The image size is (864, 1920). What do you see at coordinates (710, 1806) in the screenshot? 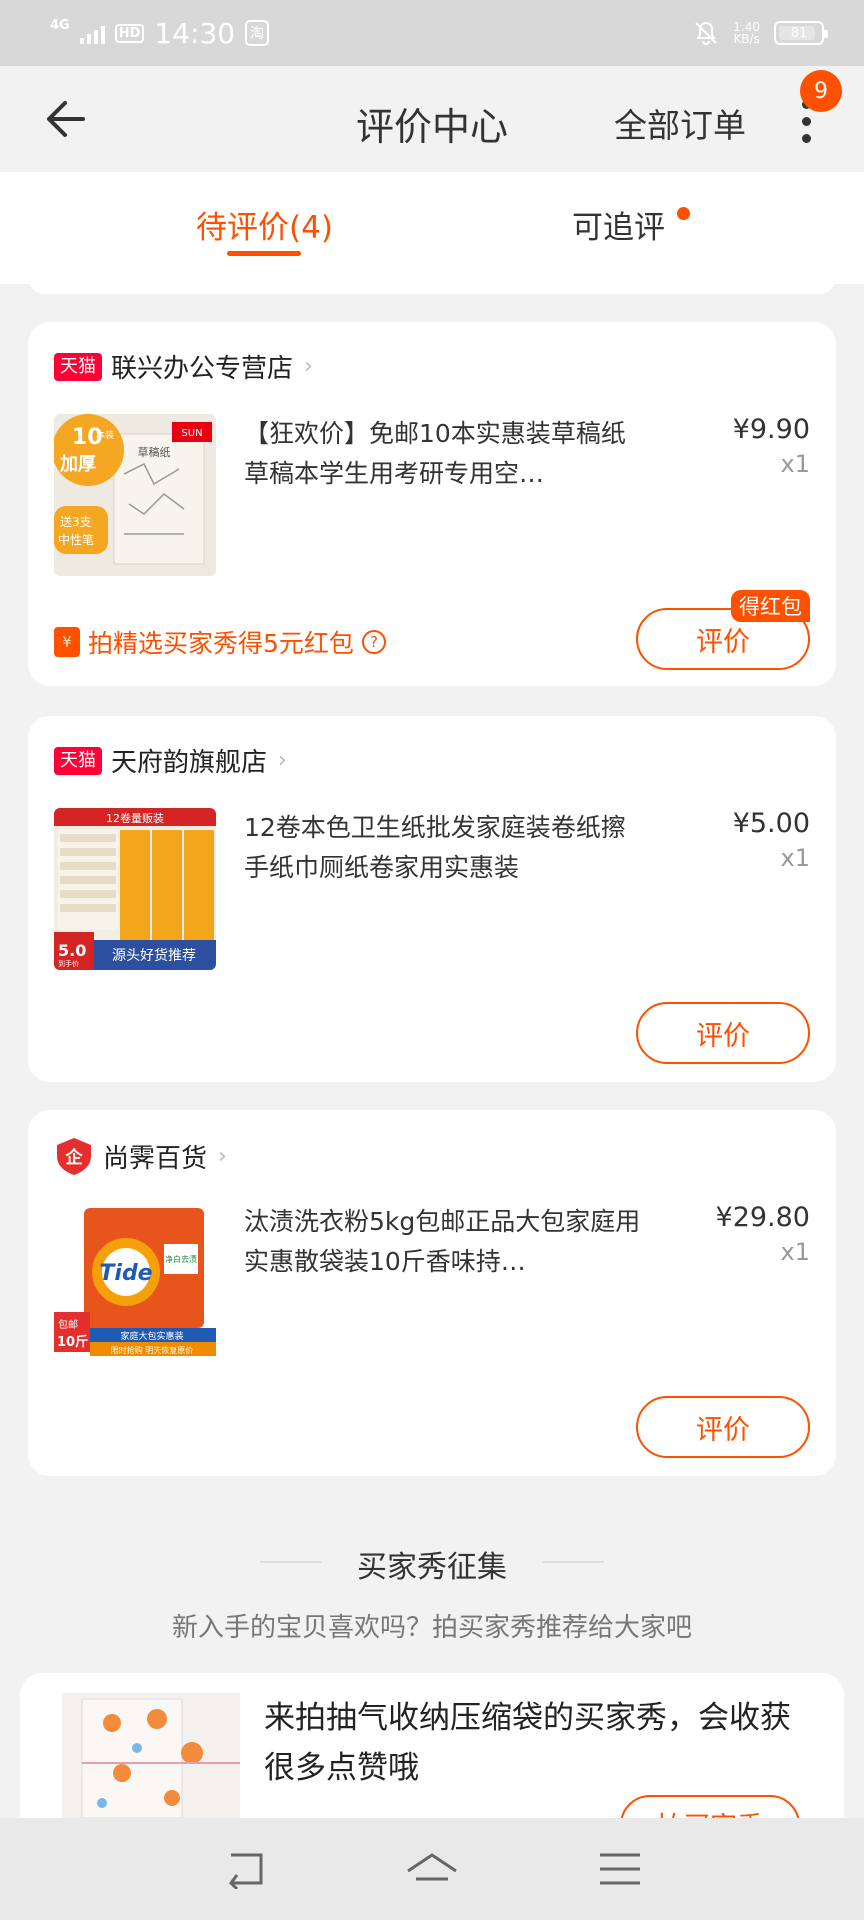
I see `take-buyer-show-button: 拍买家秀` at bounding box center [710, 1806].